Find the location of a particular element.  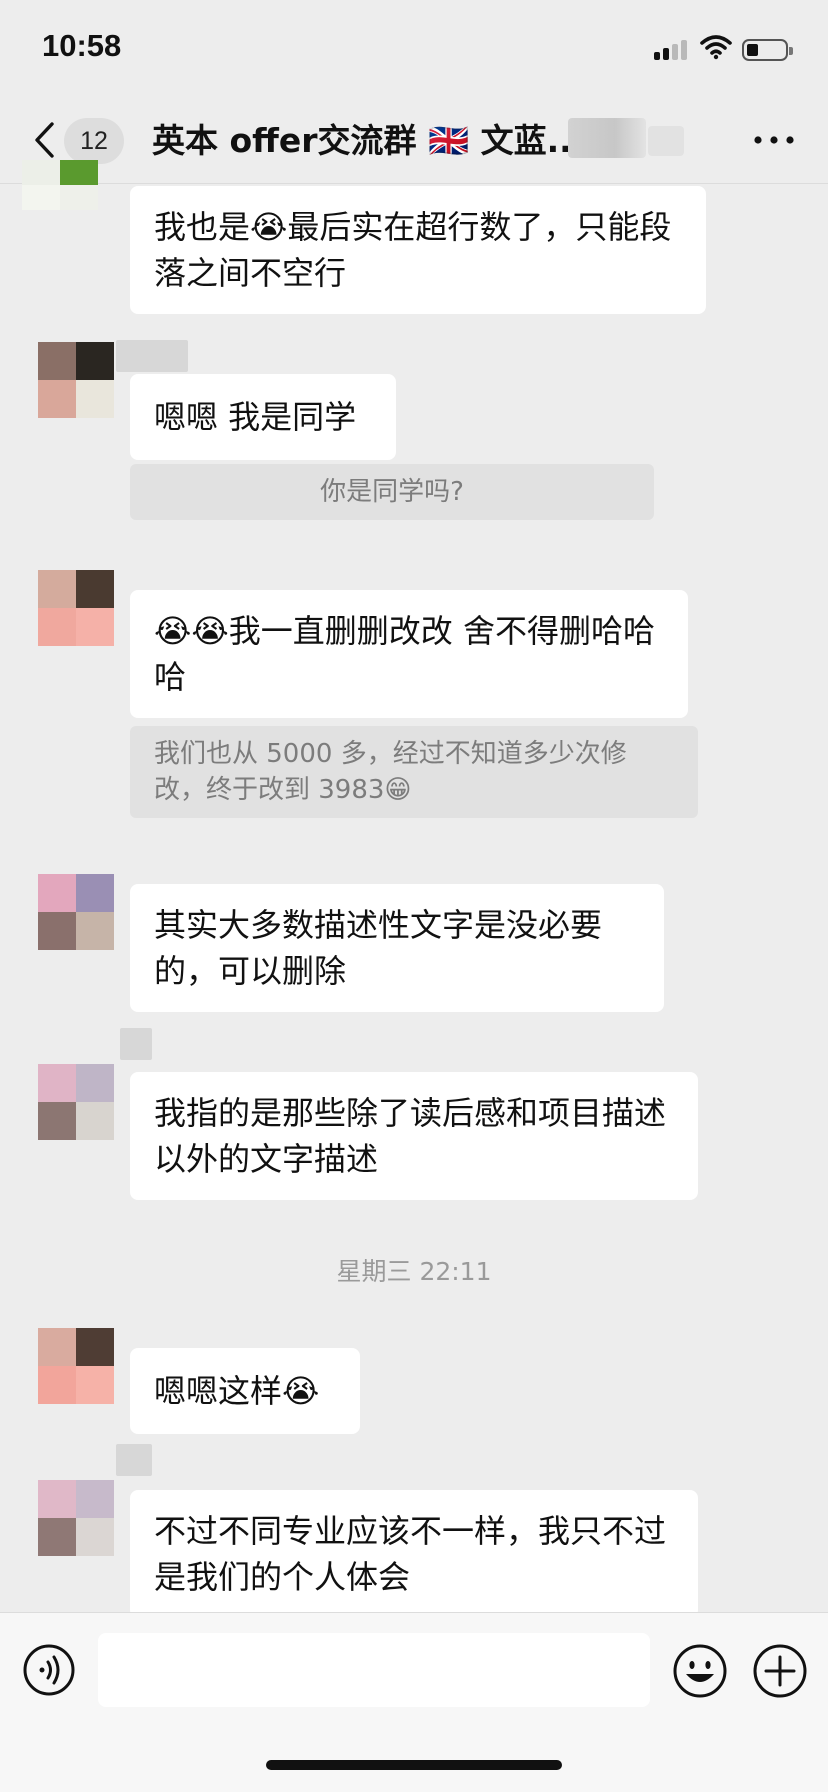

unread-count-badge: 12 is located at coordinates (94, 141).